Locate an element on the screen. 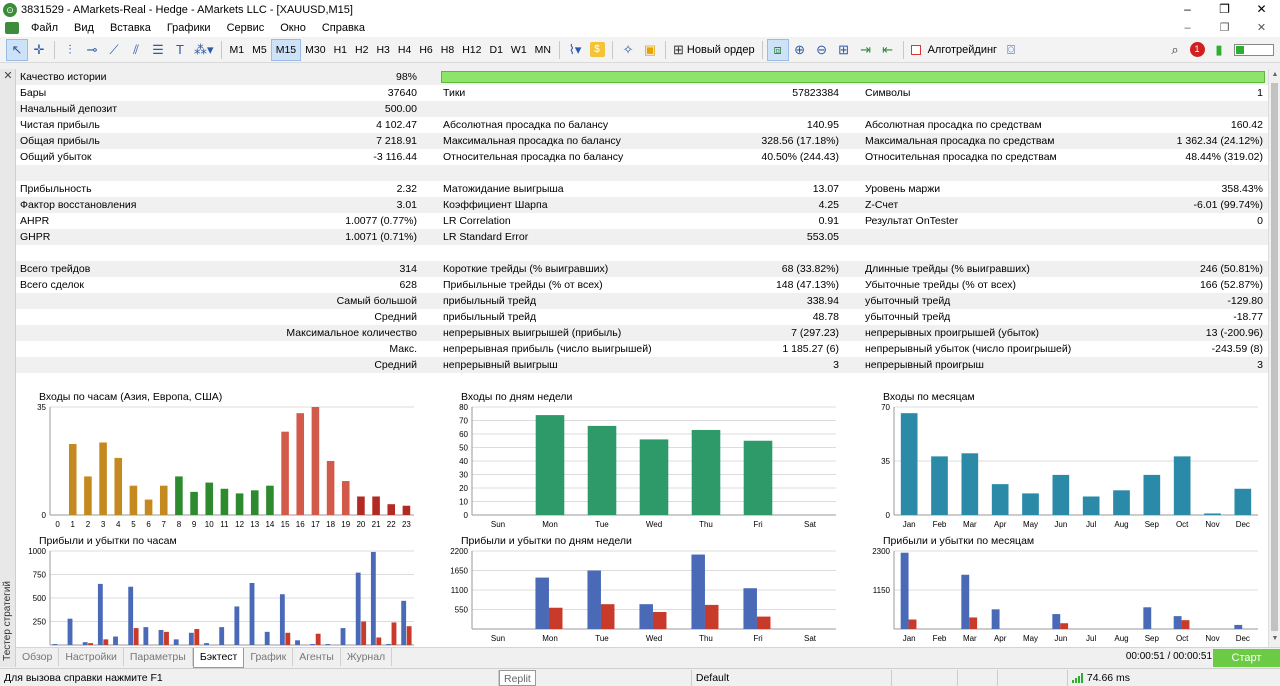 The image size is (1280, 686). dollar-icon: $ is located at coordinates (597, 50).